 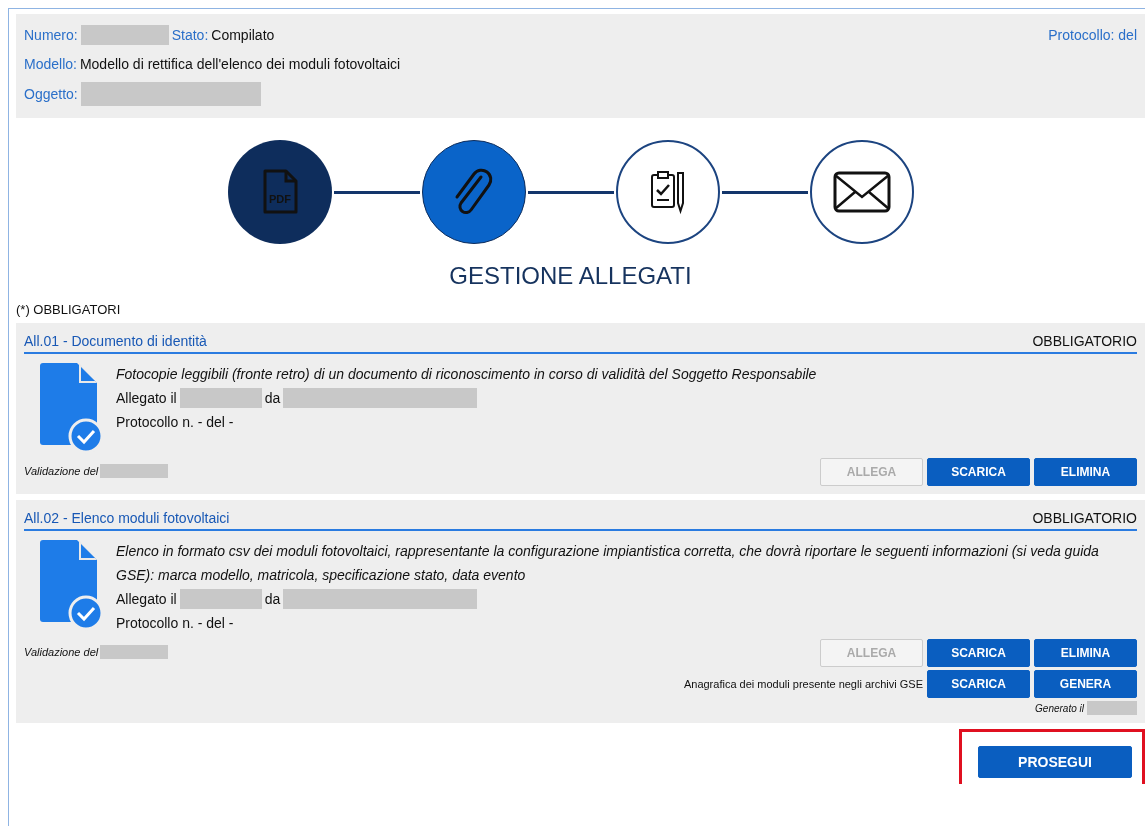 What do you see at coordinates (190, 35) in the screenshot?
I see `field-label: Stato:` at bounding box center [190, 35].